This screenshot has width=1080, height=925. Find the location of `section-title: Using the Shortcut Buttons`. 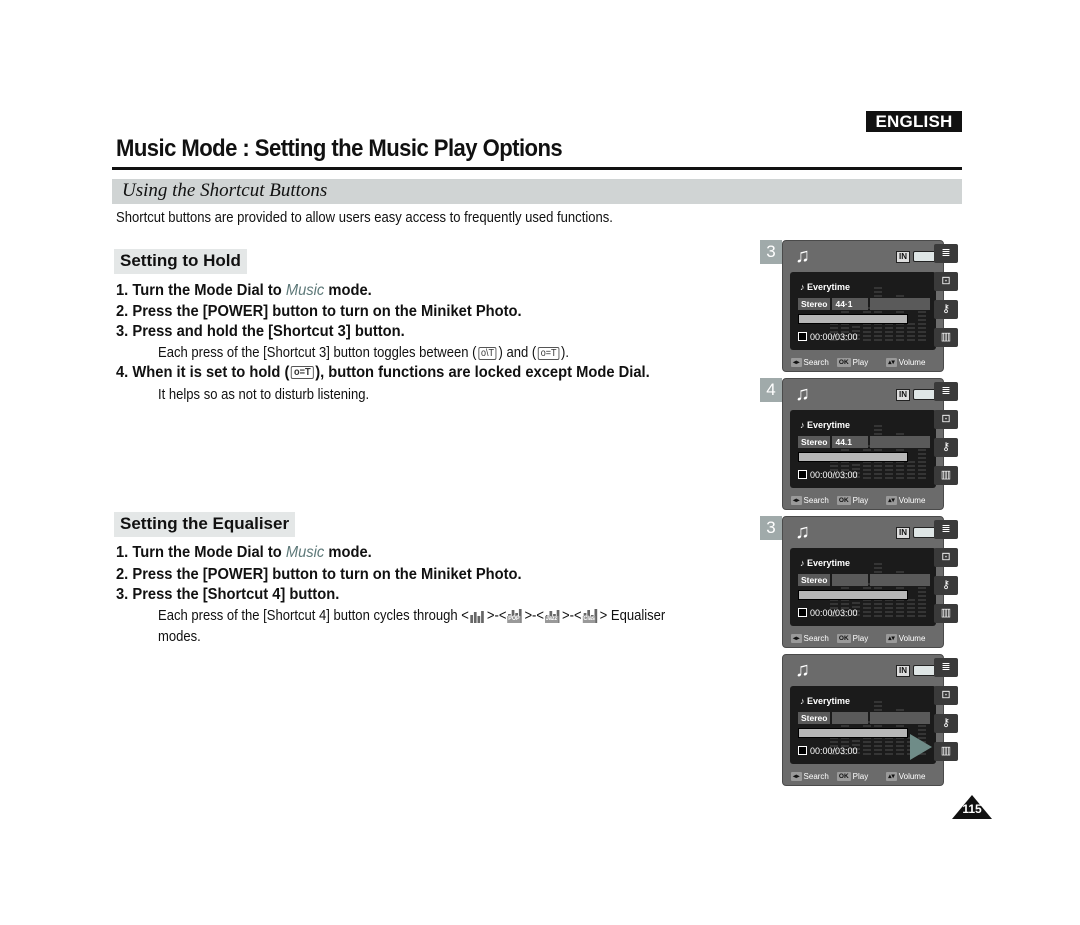

section-title: Using the Shortcut Buttons is located at coordinates (225, 190).